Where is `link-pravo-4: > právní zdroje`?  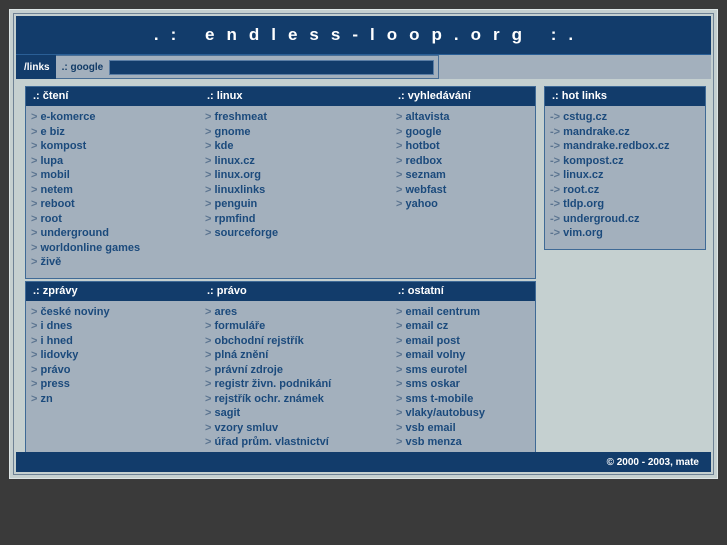
link-pravo-4: > právní zdroje is located at coordinates (298, 370).